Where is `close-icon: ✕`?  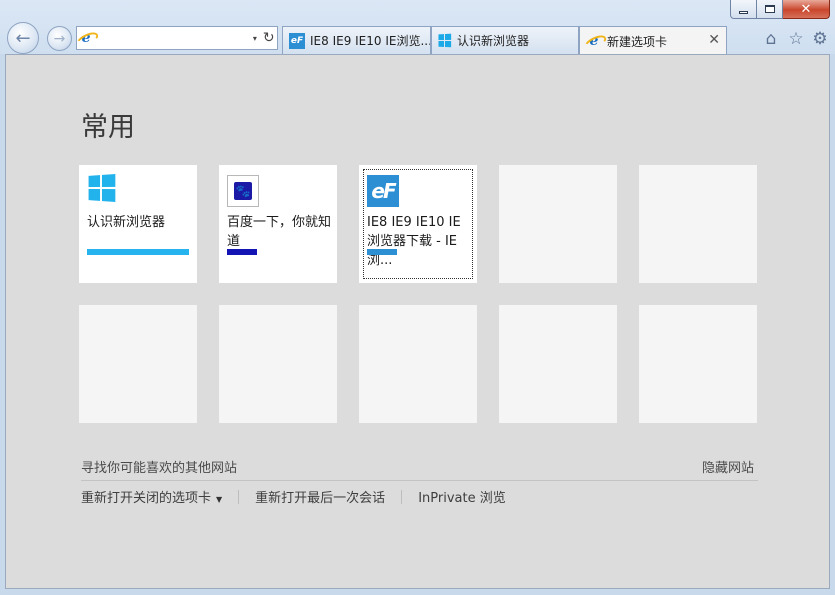 close-icon: ✕ is located at coordinates (806, 9).